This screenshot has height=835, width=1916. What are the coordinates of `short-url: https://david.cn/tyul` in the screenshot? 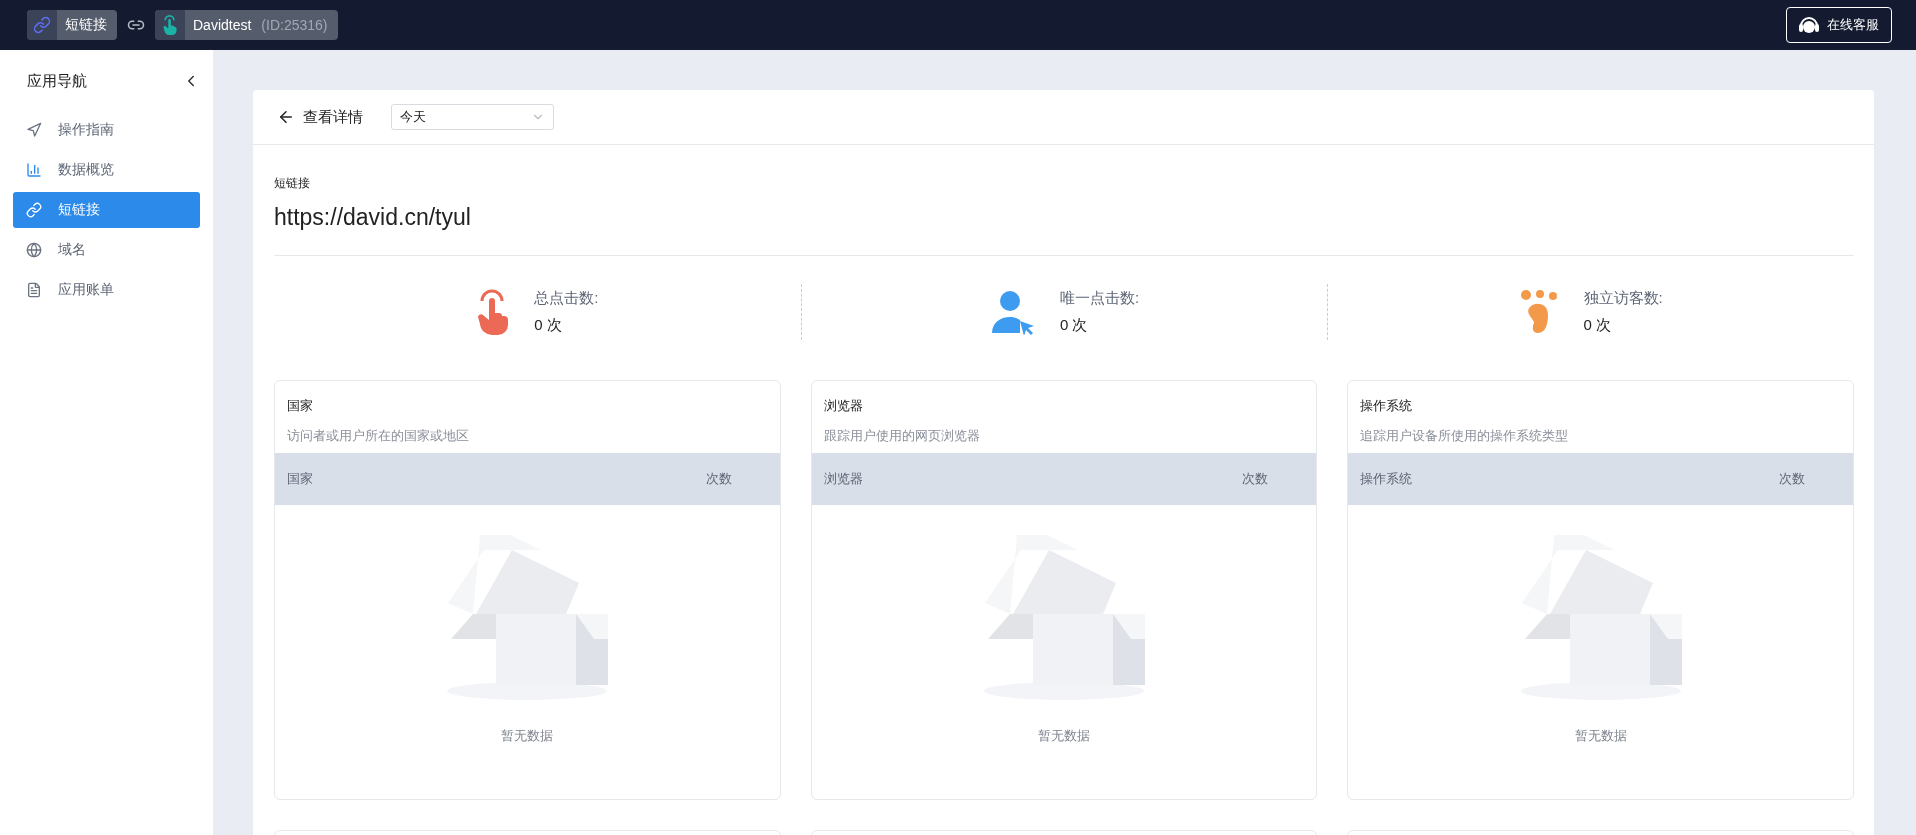 It's located at (1064, 230).